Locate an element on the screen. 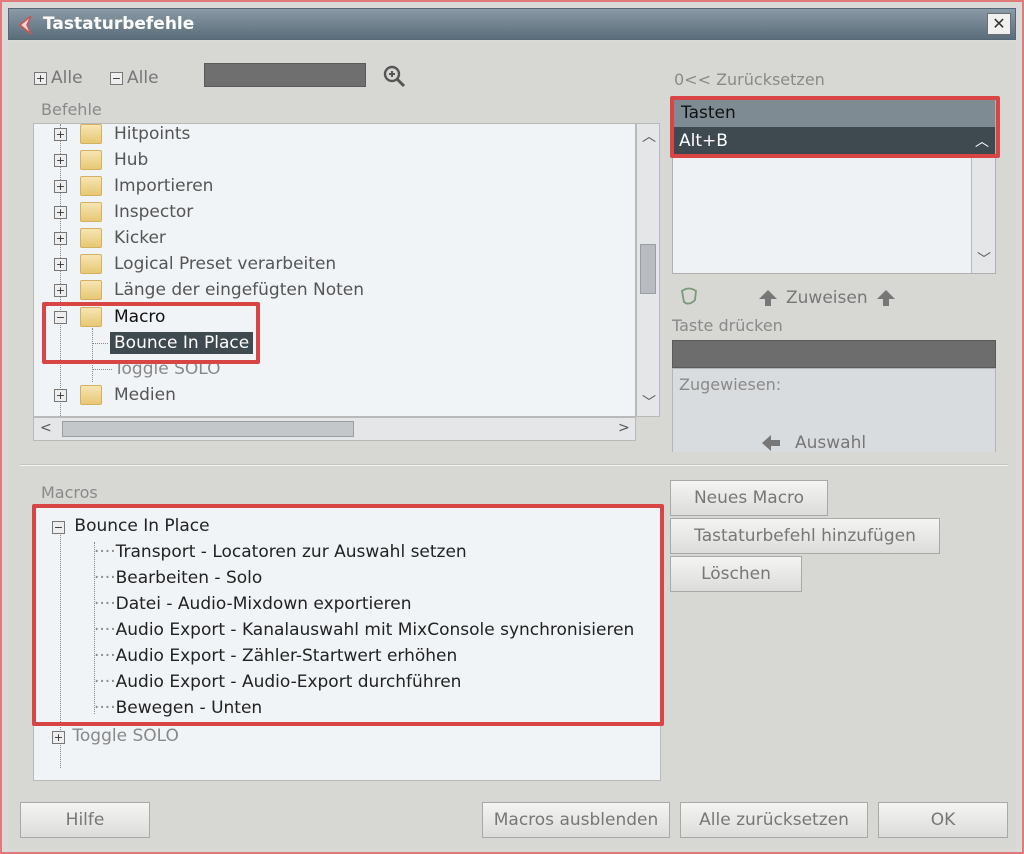 This screenshot has height=854, width=1024. macro-step: ····Bewegen - Unten is located at coordinates (178, 711).